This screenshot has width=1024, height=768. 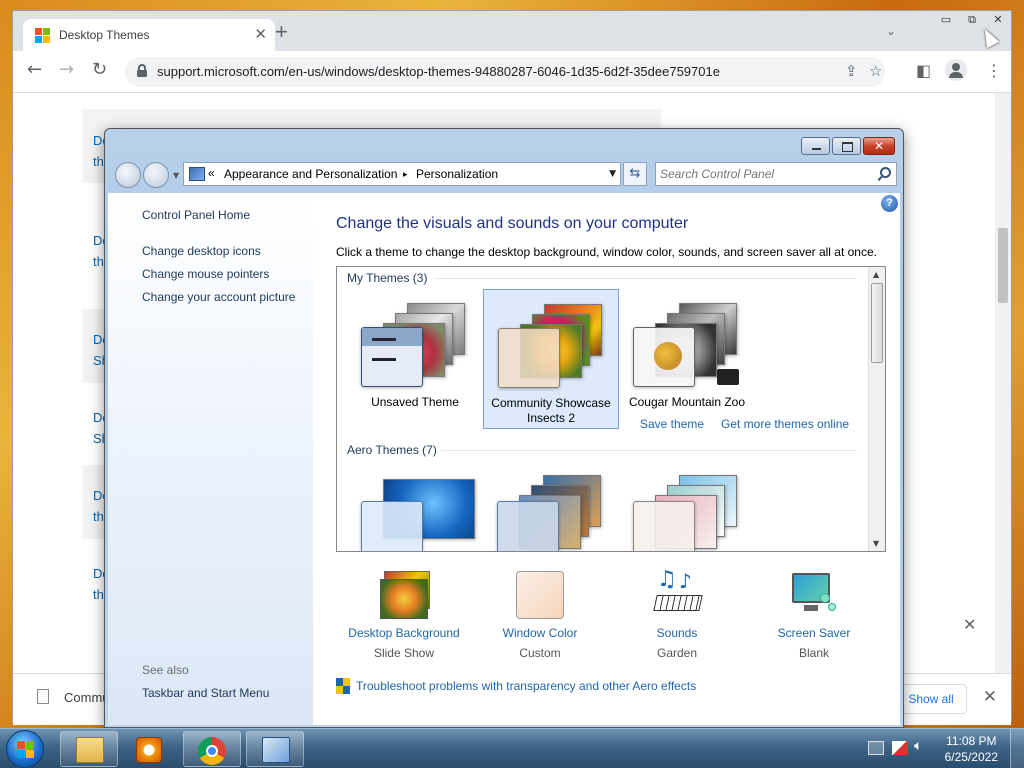 What do you see at coordinates (196, 215) in the screenshot?
I see `control-panel-home-link: Control Panel Home` at bounding box center [196, 215].